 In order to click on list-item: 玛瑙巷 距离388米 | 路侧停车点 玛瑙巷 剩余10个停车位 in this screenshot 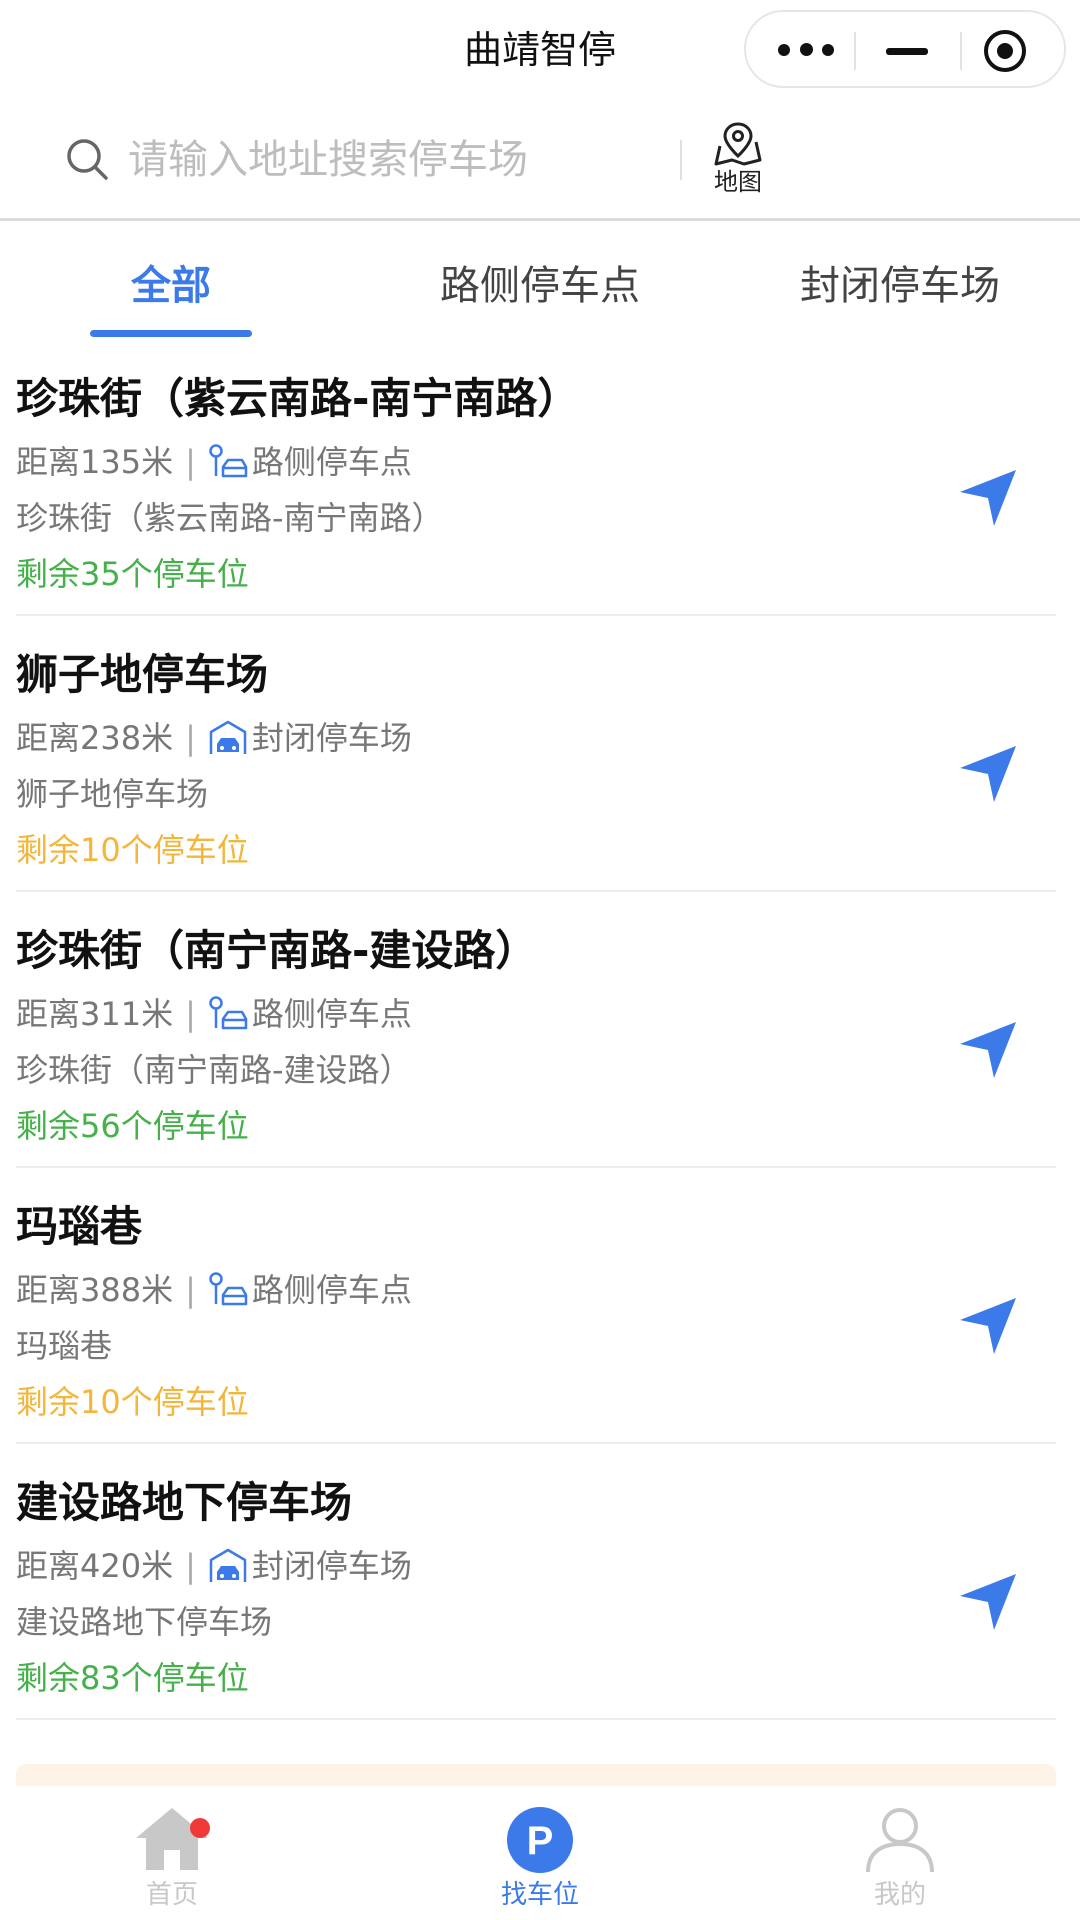, I will do `click(536, 1306)`.